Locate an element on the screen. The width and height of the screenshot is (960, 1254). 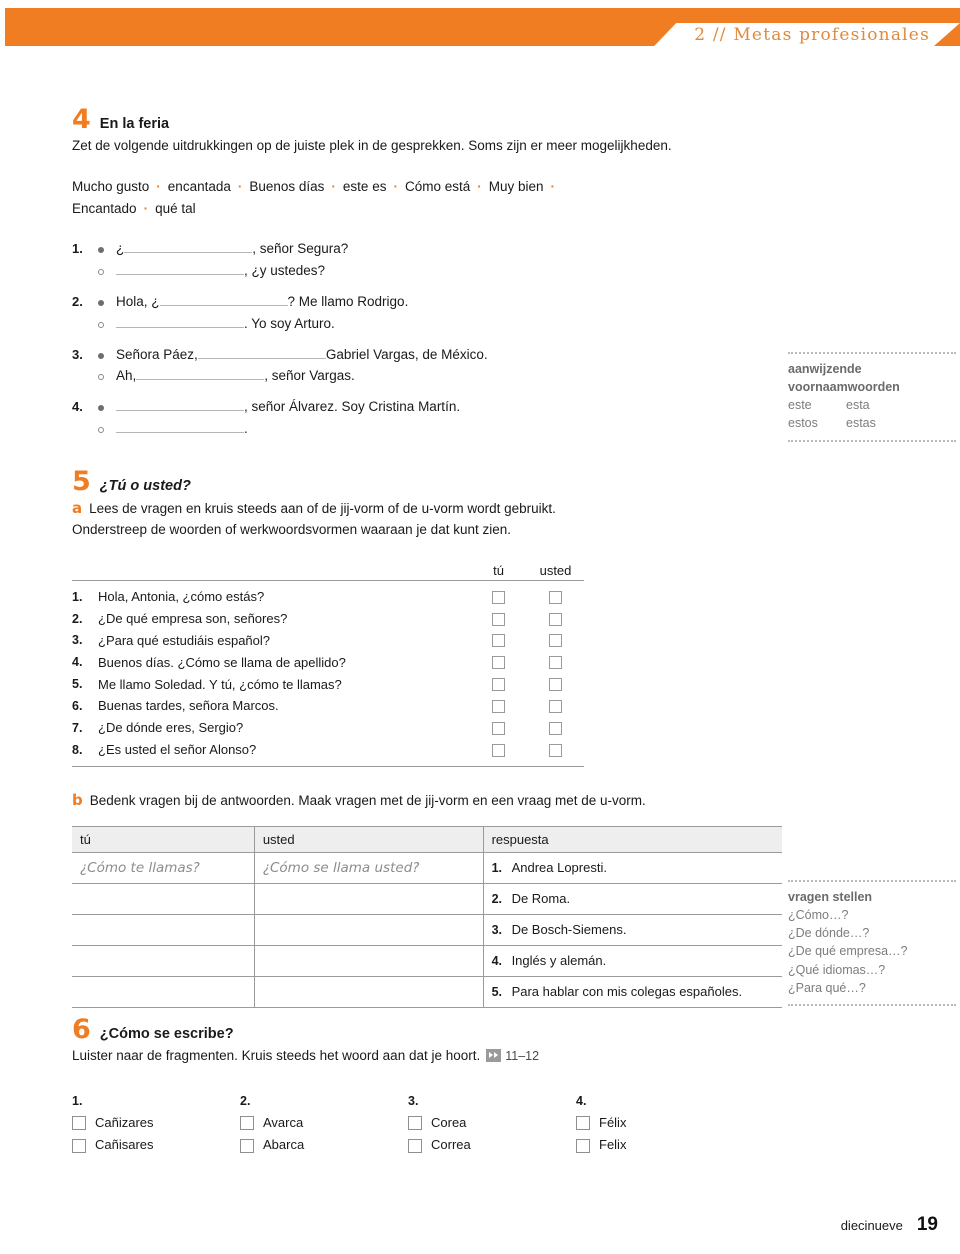
sidenote-word: este is located at coordinates (800, 405).